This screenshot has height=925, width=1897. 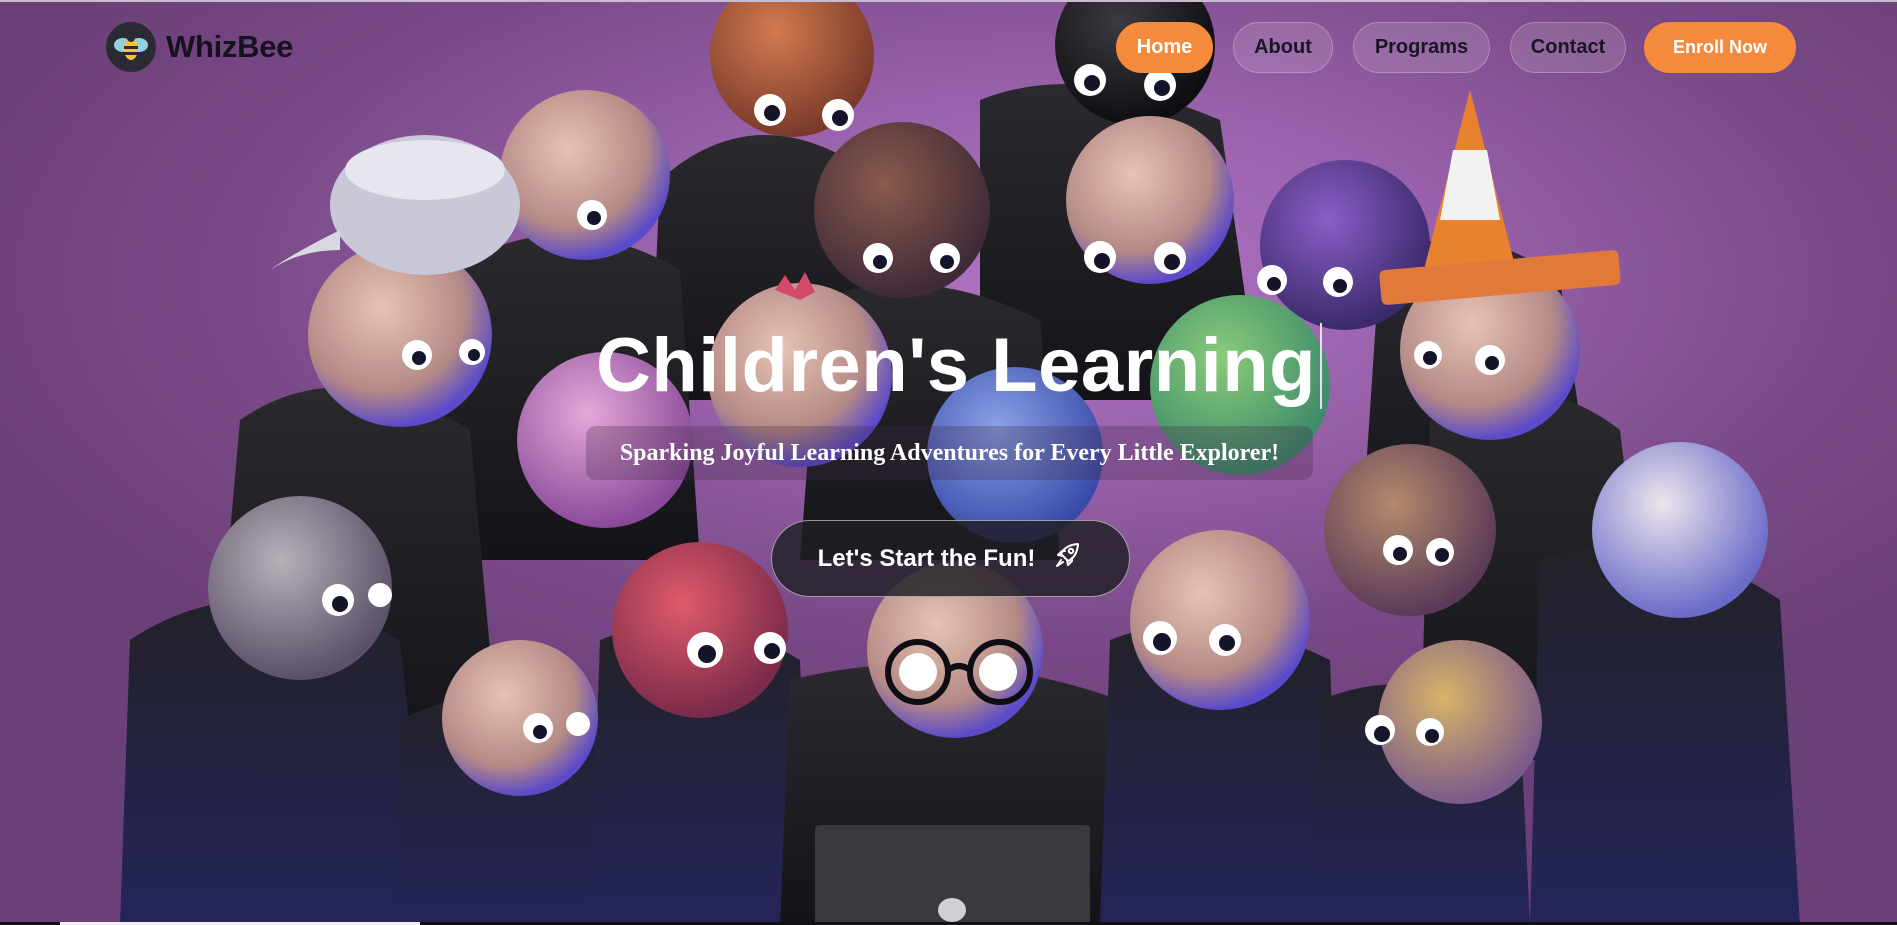 I want to click on rocket-icon, so click(x=1068, y=558).